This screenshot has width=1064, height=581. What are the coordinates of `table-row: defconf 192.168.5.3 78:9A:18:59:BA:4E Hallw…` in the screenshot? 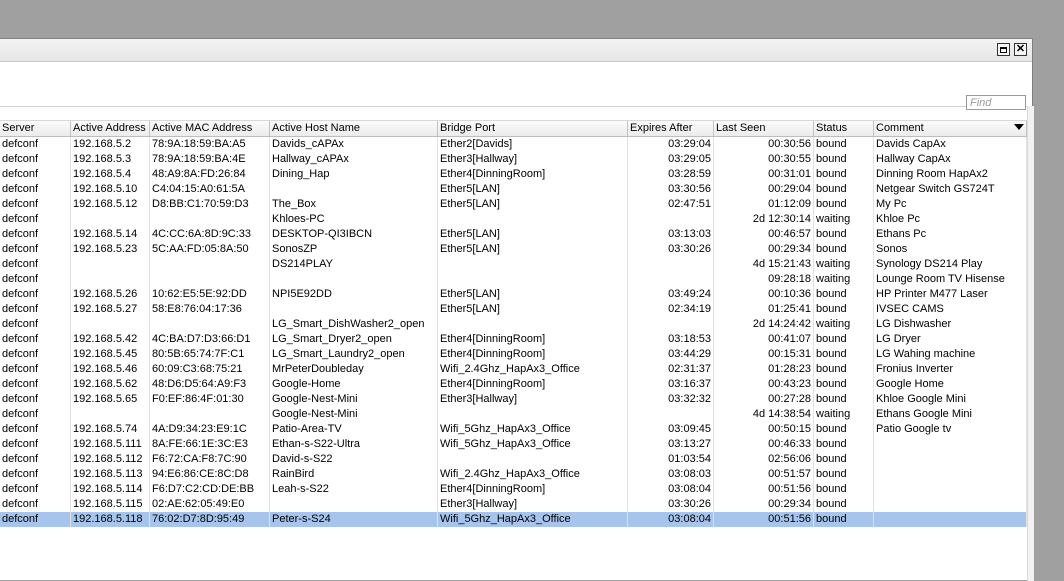 It's located at (513, 159).